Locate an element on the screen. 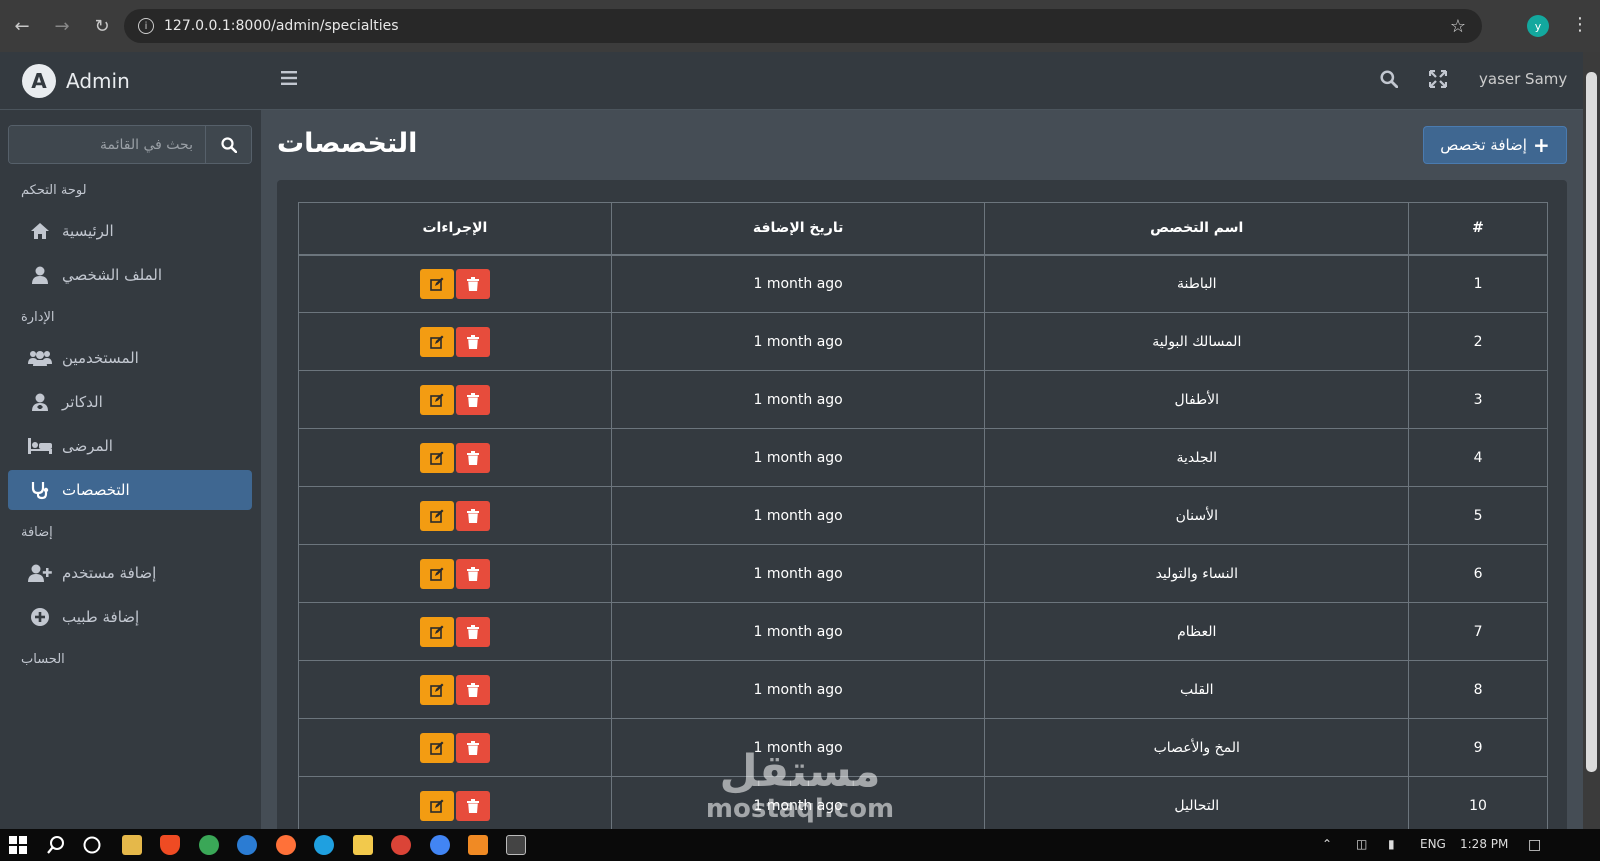 Image resolution: width=1600 pixels, height=861 pixels. browser-menu-icon: ⋮ is located at coordinates (1580, 24).